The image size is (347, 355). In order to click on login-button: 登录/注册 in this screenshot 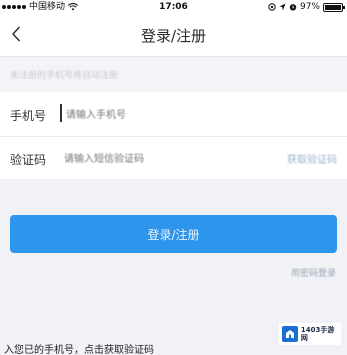, I will do `click(173, 234)`.